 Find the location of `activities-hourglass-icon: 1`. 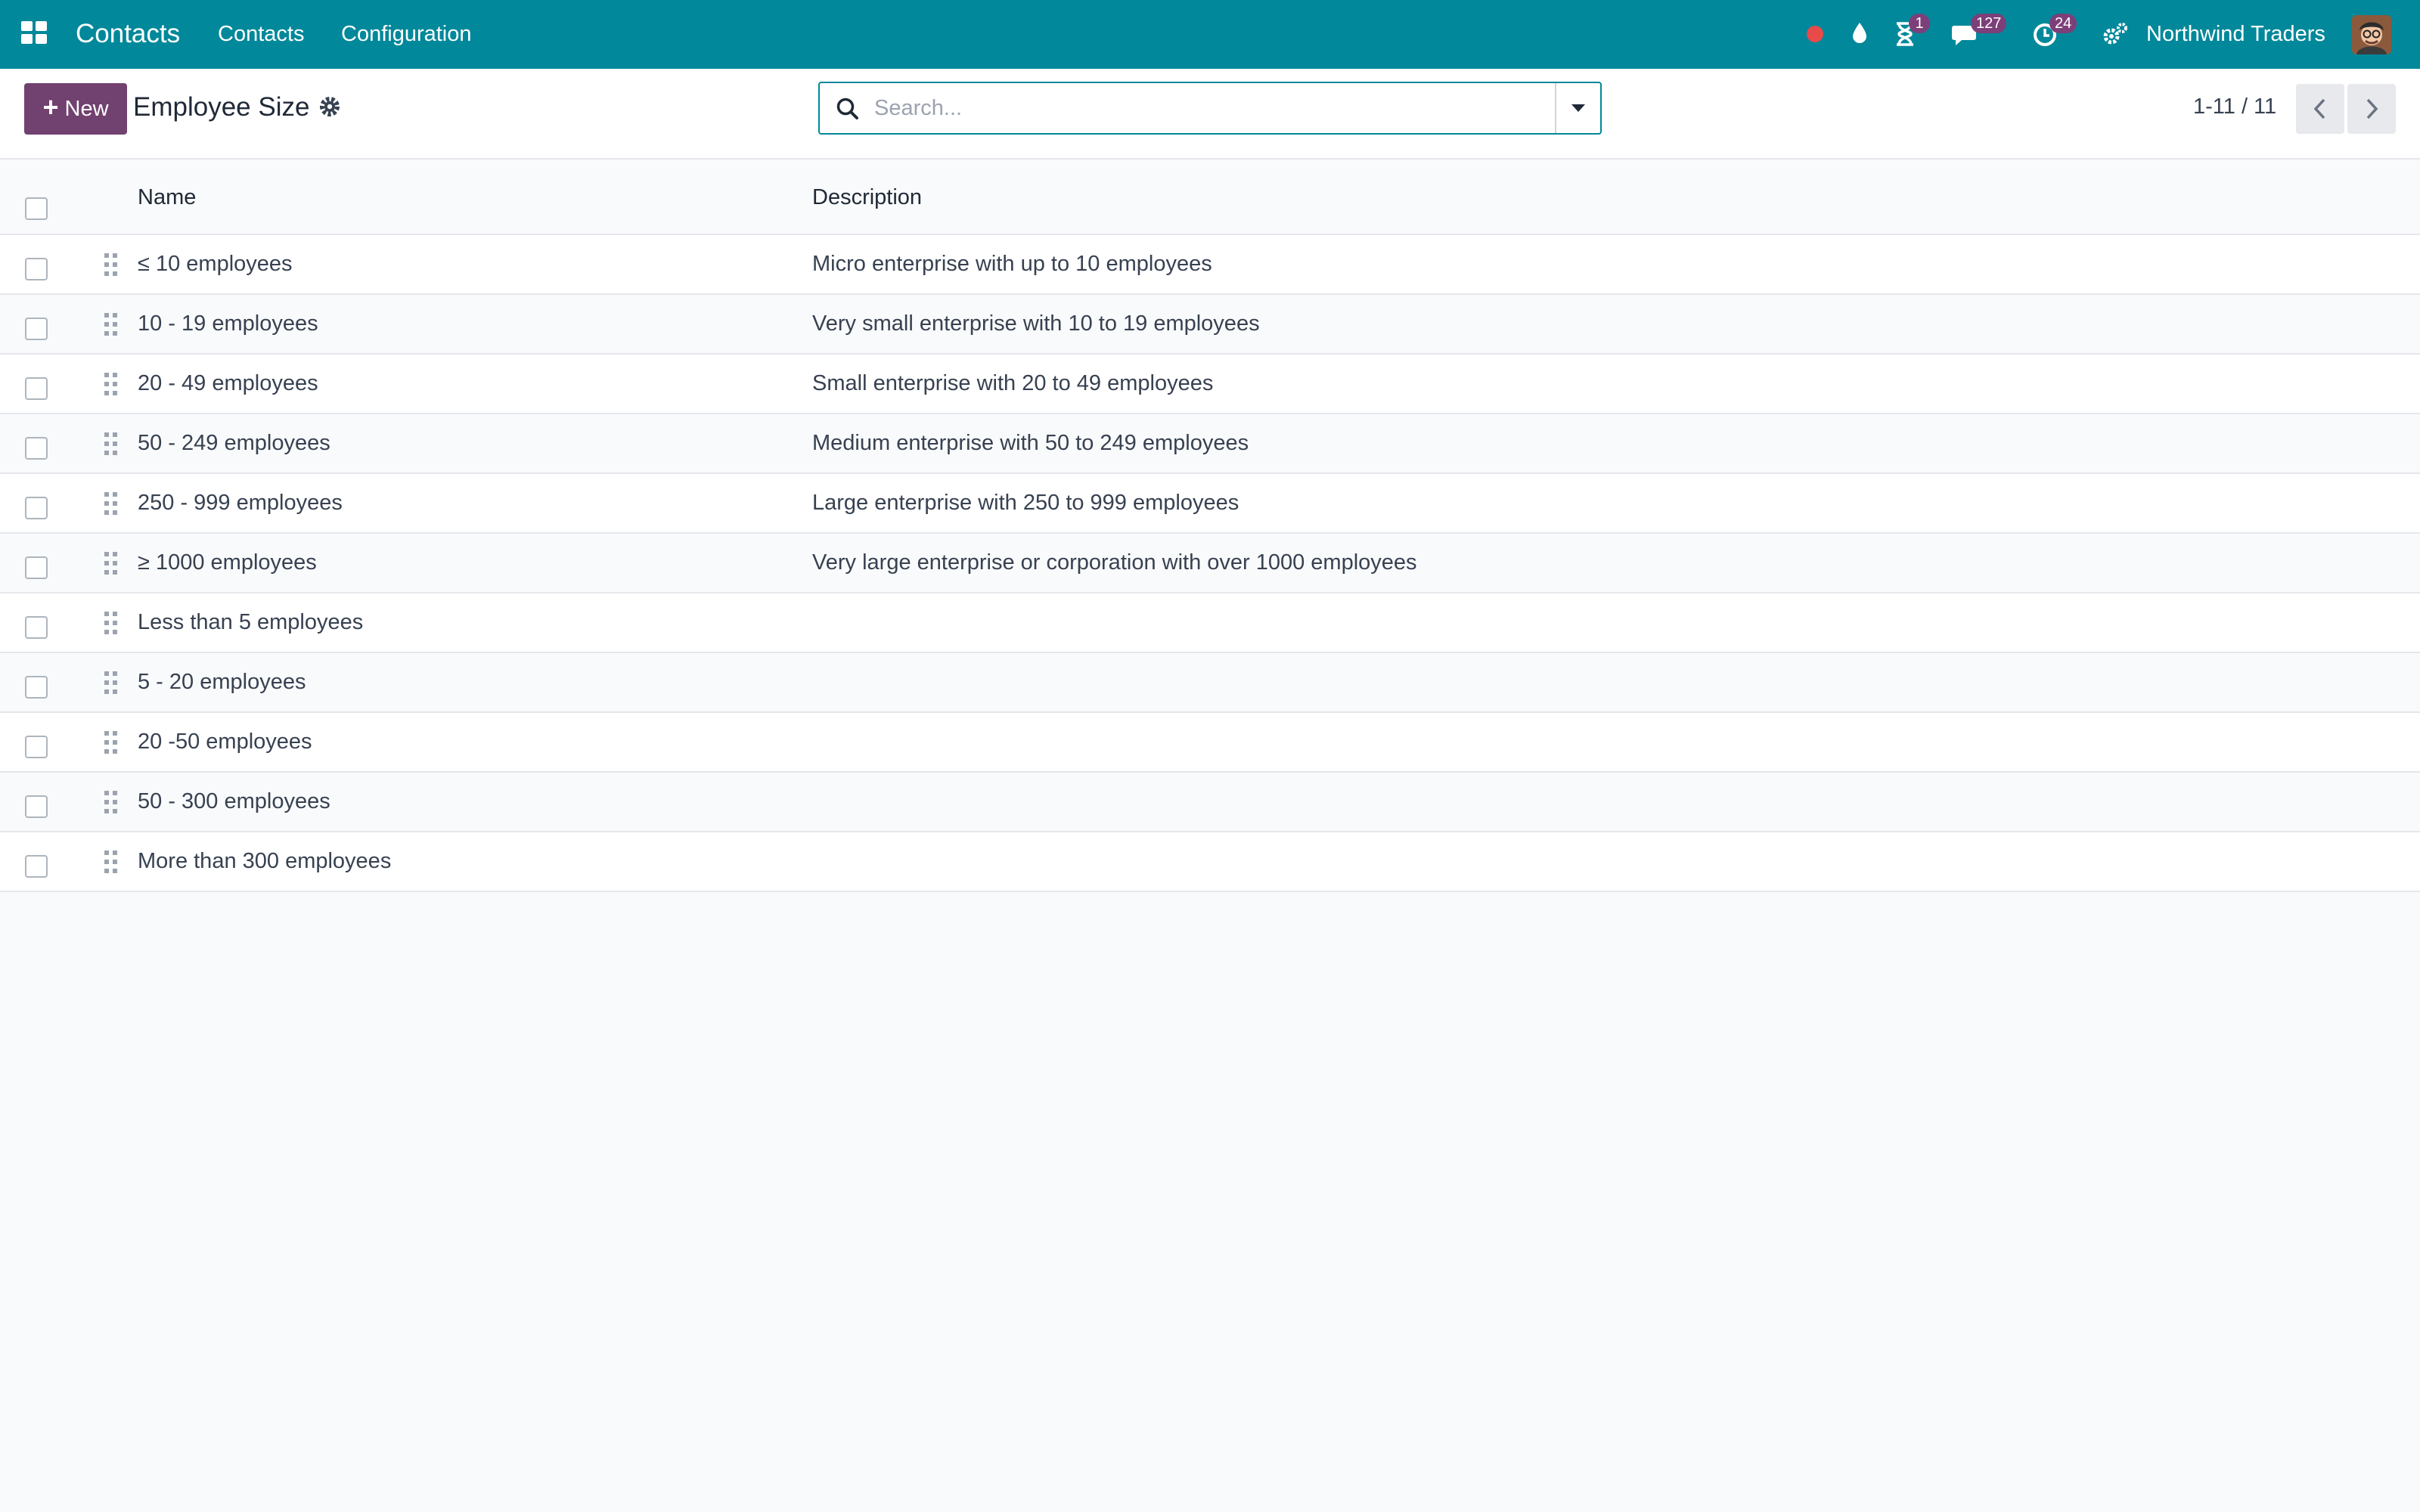

activities-hourglass-icon: 1 is located at coordinates (1911, 31).